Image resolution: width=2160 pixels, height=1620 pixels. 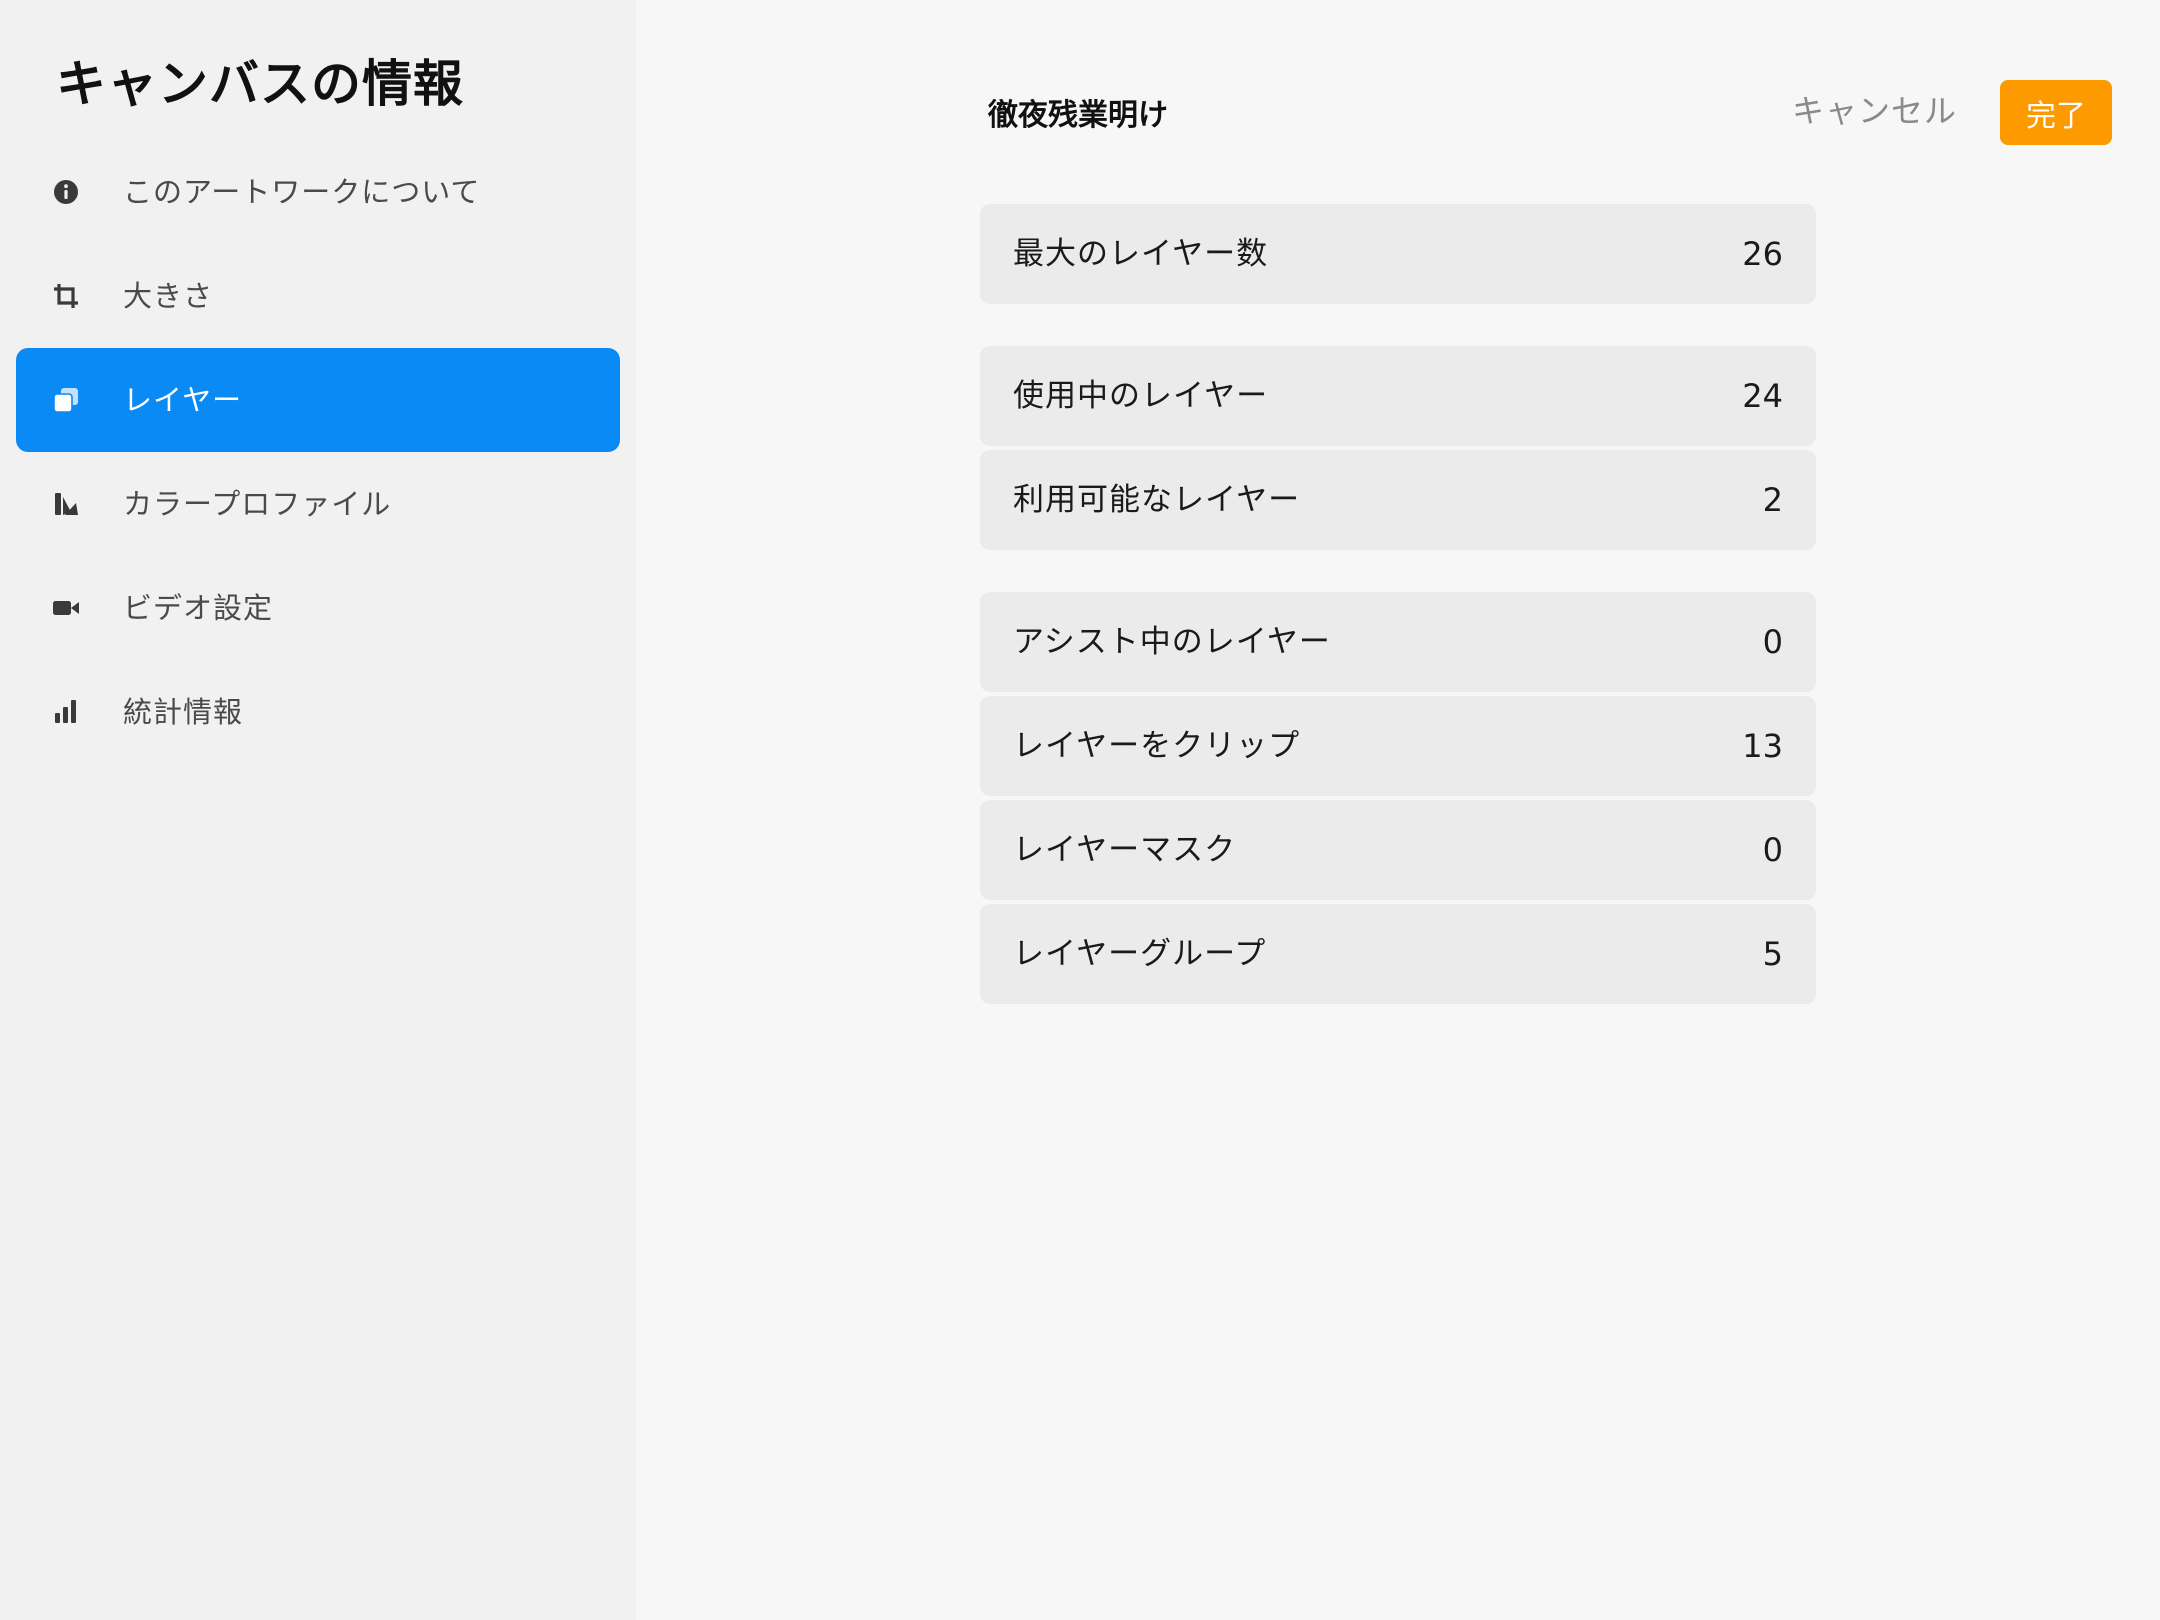 I want to click on stat-label: アシスト中のレイヤー, so click(x=1172, y=642).